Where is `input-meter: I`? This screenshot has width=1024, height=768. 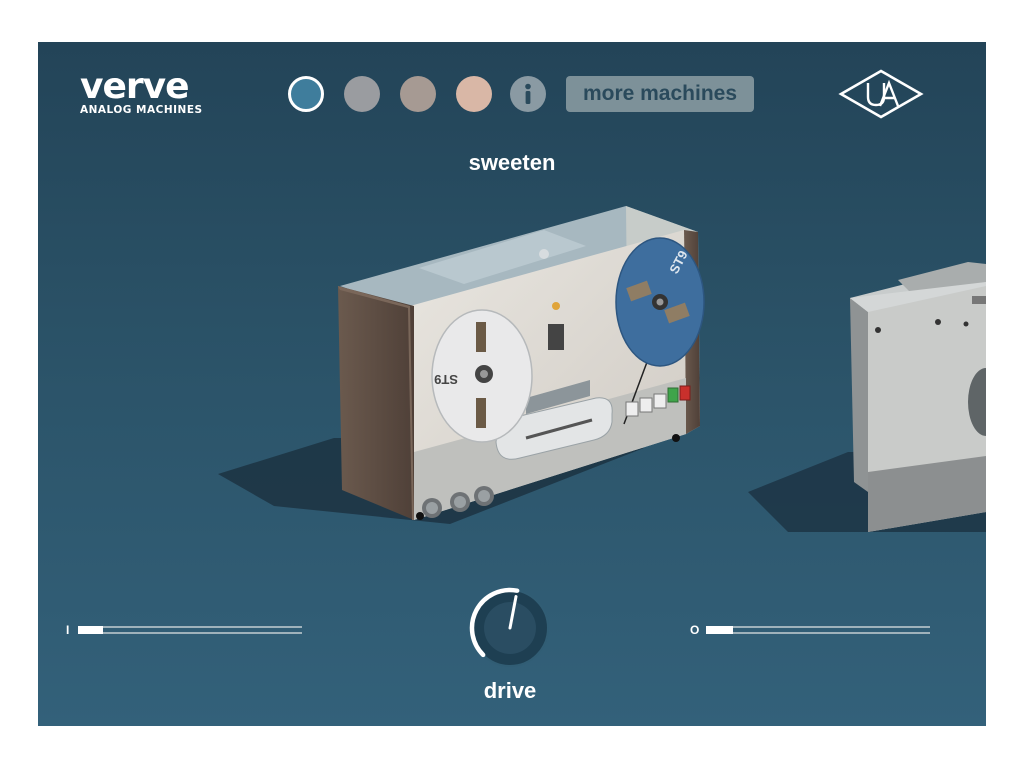
input-meter: I is located at coordinates (184, 630).